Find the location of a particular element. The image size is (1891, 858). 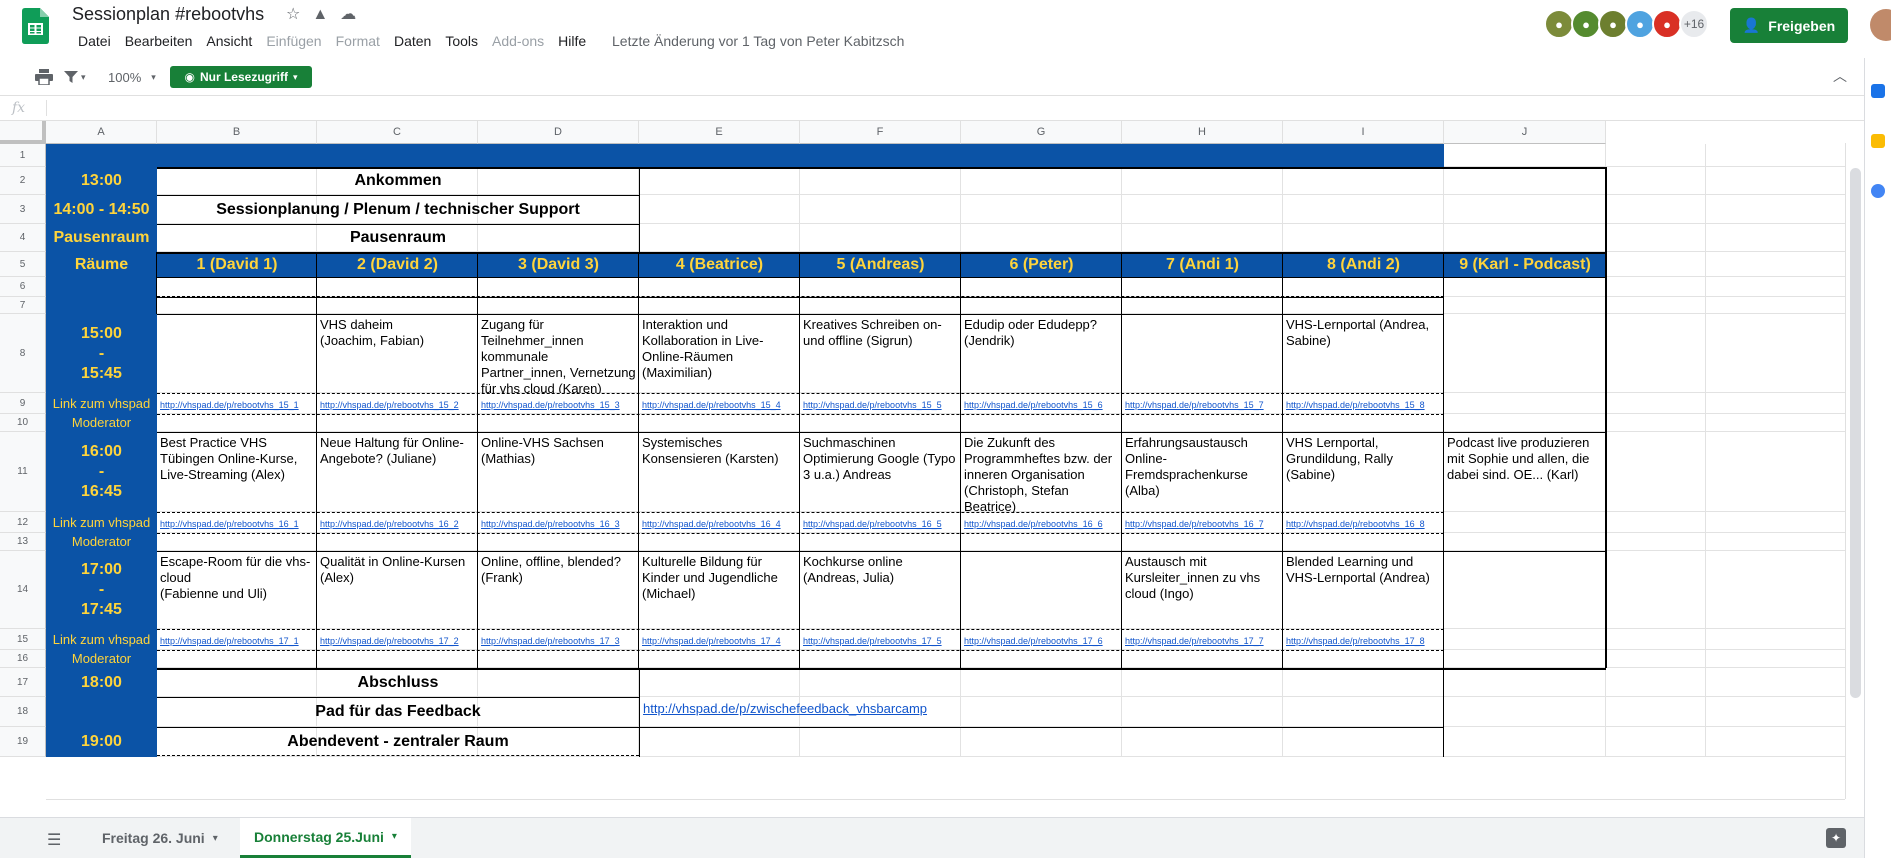

keep-icon is located at coordinates (1878, 141).